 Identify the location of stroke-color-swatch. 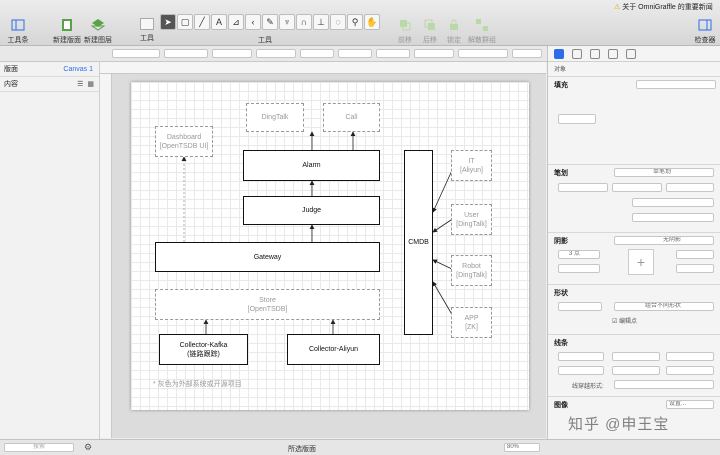
(583, 187).